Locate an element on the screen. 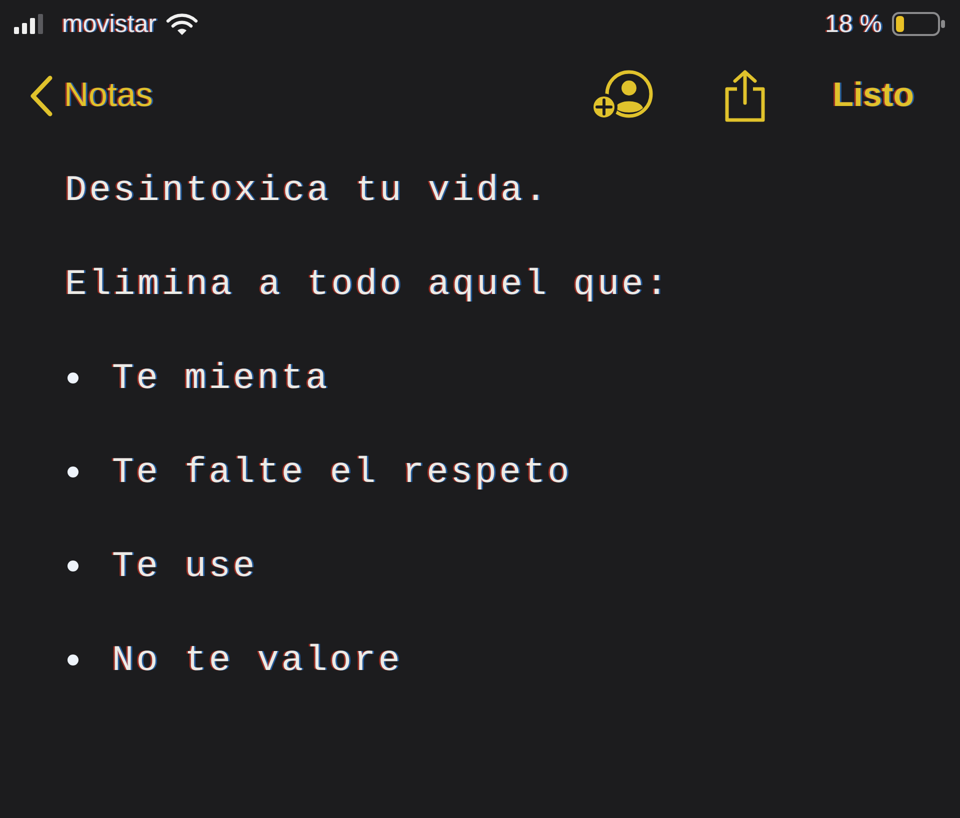 The height and width of the screenshot is (818, 960). list-item-text: Te use is located at coordinates (185, 566).